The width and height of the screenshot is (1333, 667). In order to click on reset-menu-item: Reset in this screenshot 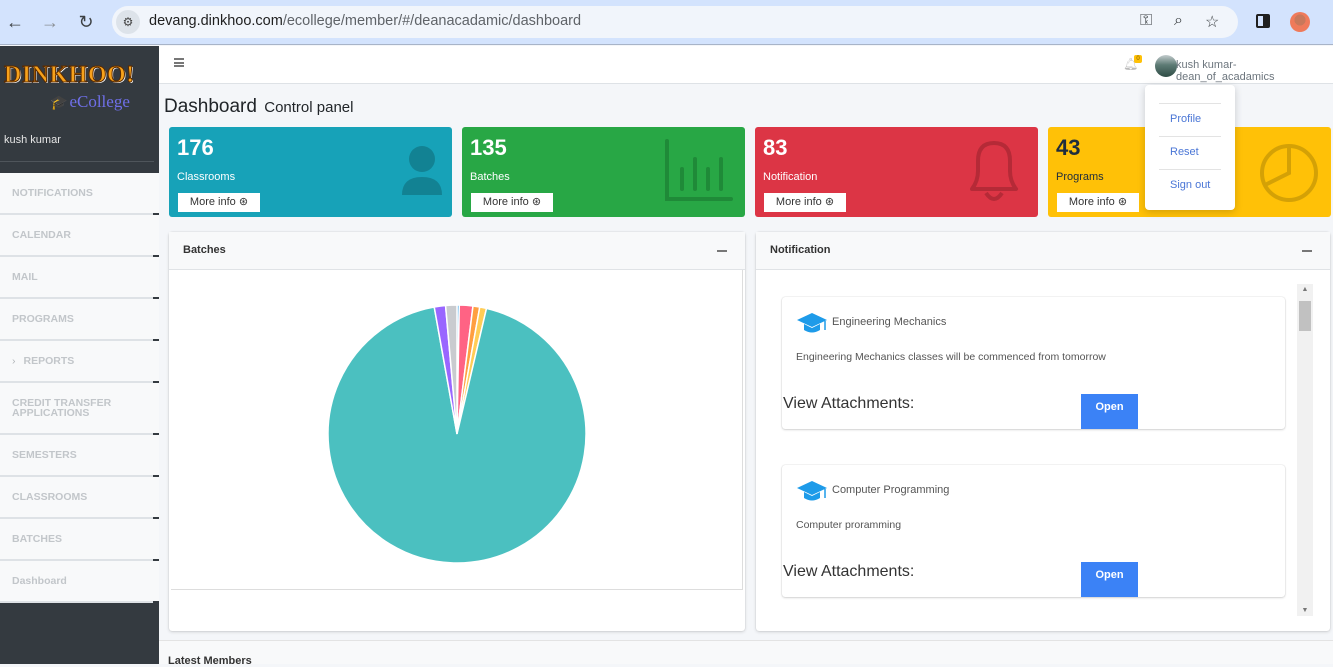, I will do `click(1184, 152)`.